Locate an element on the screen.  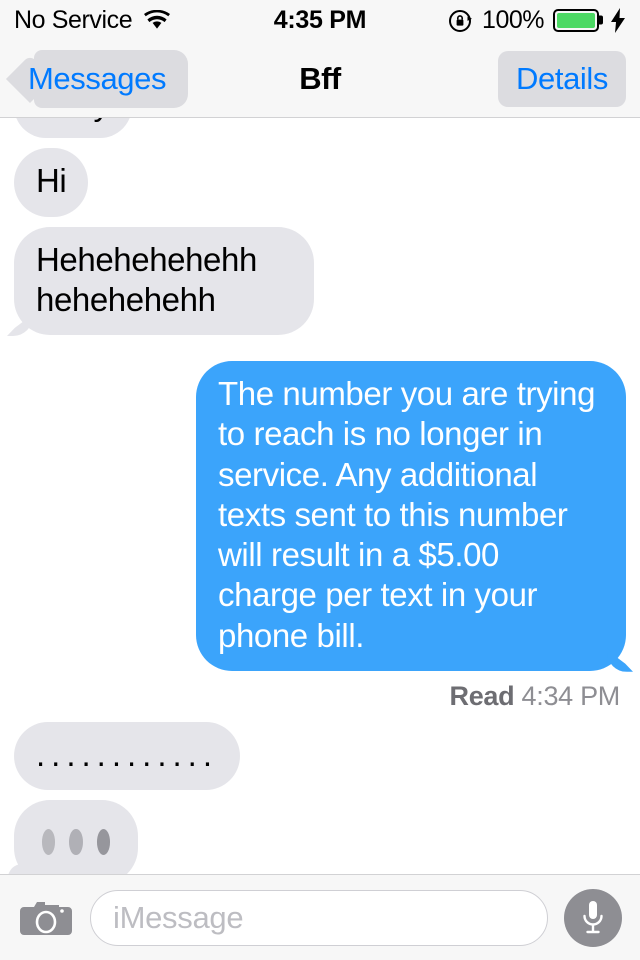
rotation-lock-icon is located at coordinates (460, 20).